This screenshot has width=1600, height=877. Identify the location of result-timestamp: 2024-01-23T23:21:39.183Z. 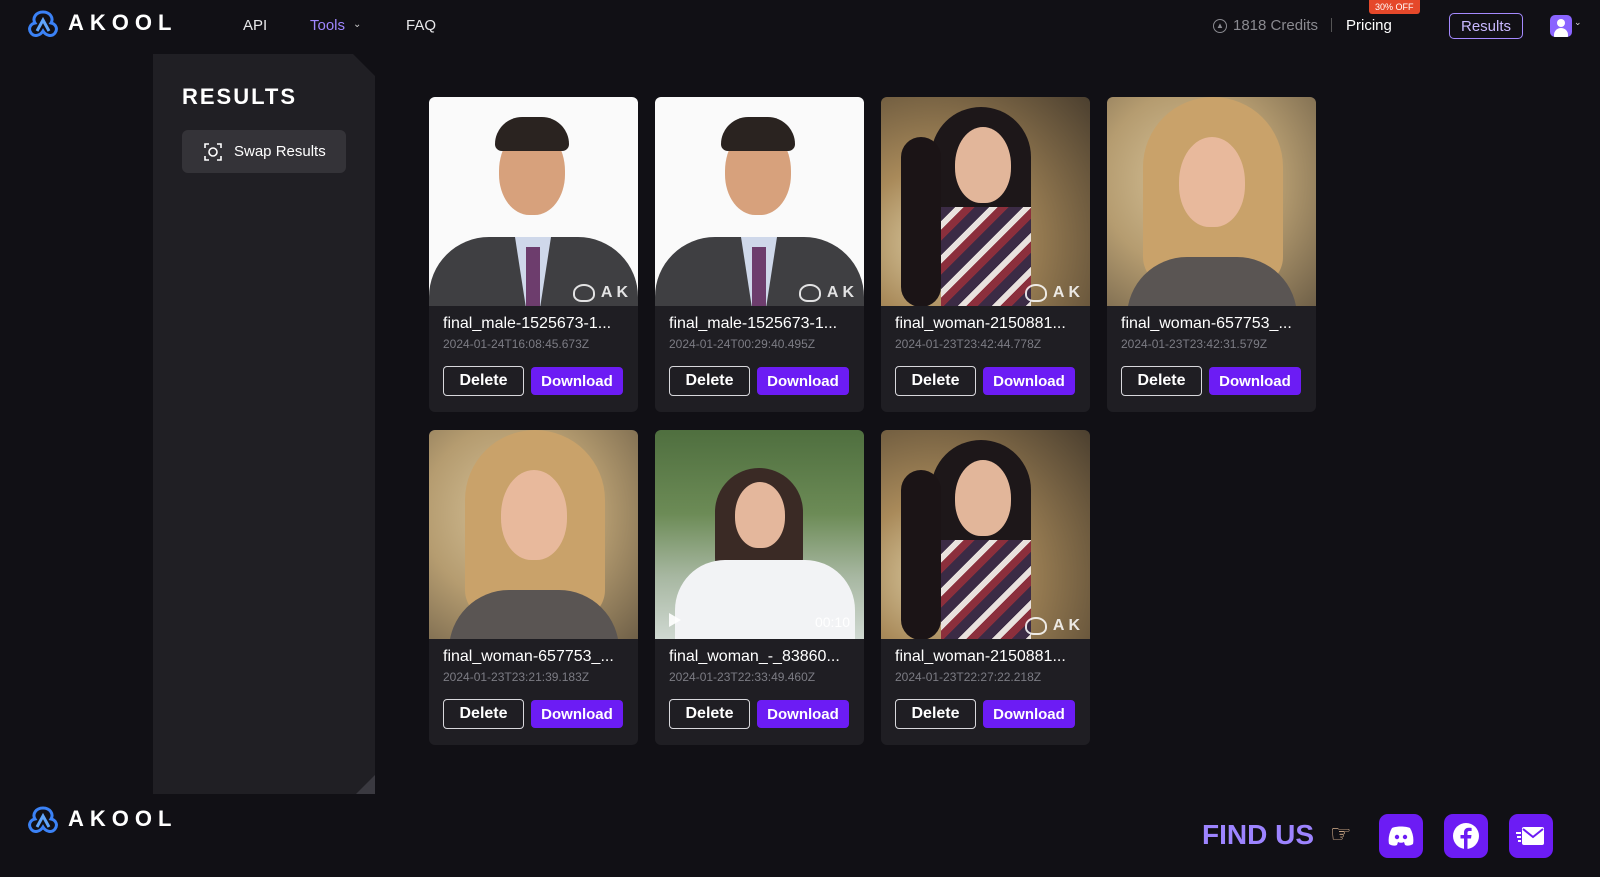
(516, 677).